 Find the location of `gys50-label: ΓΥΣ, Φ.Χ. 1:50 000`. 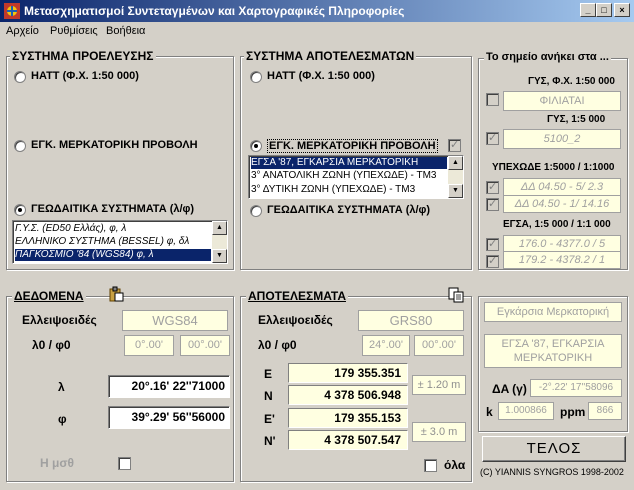

gys50-label: ΓΥΣ, Φ.Χ. 1:50 000 is located at coordinates (571, 81).